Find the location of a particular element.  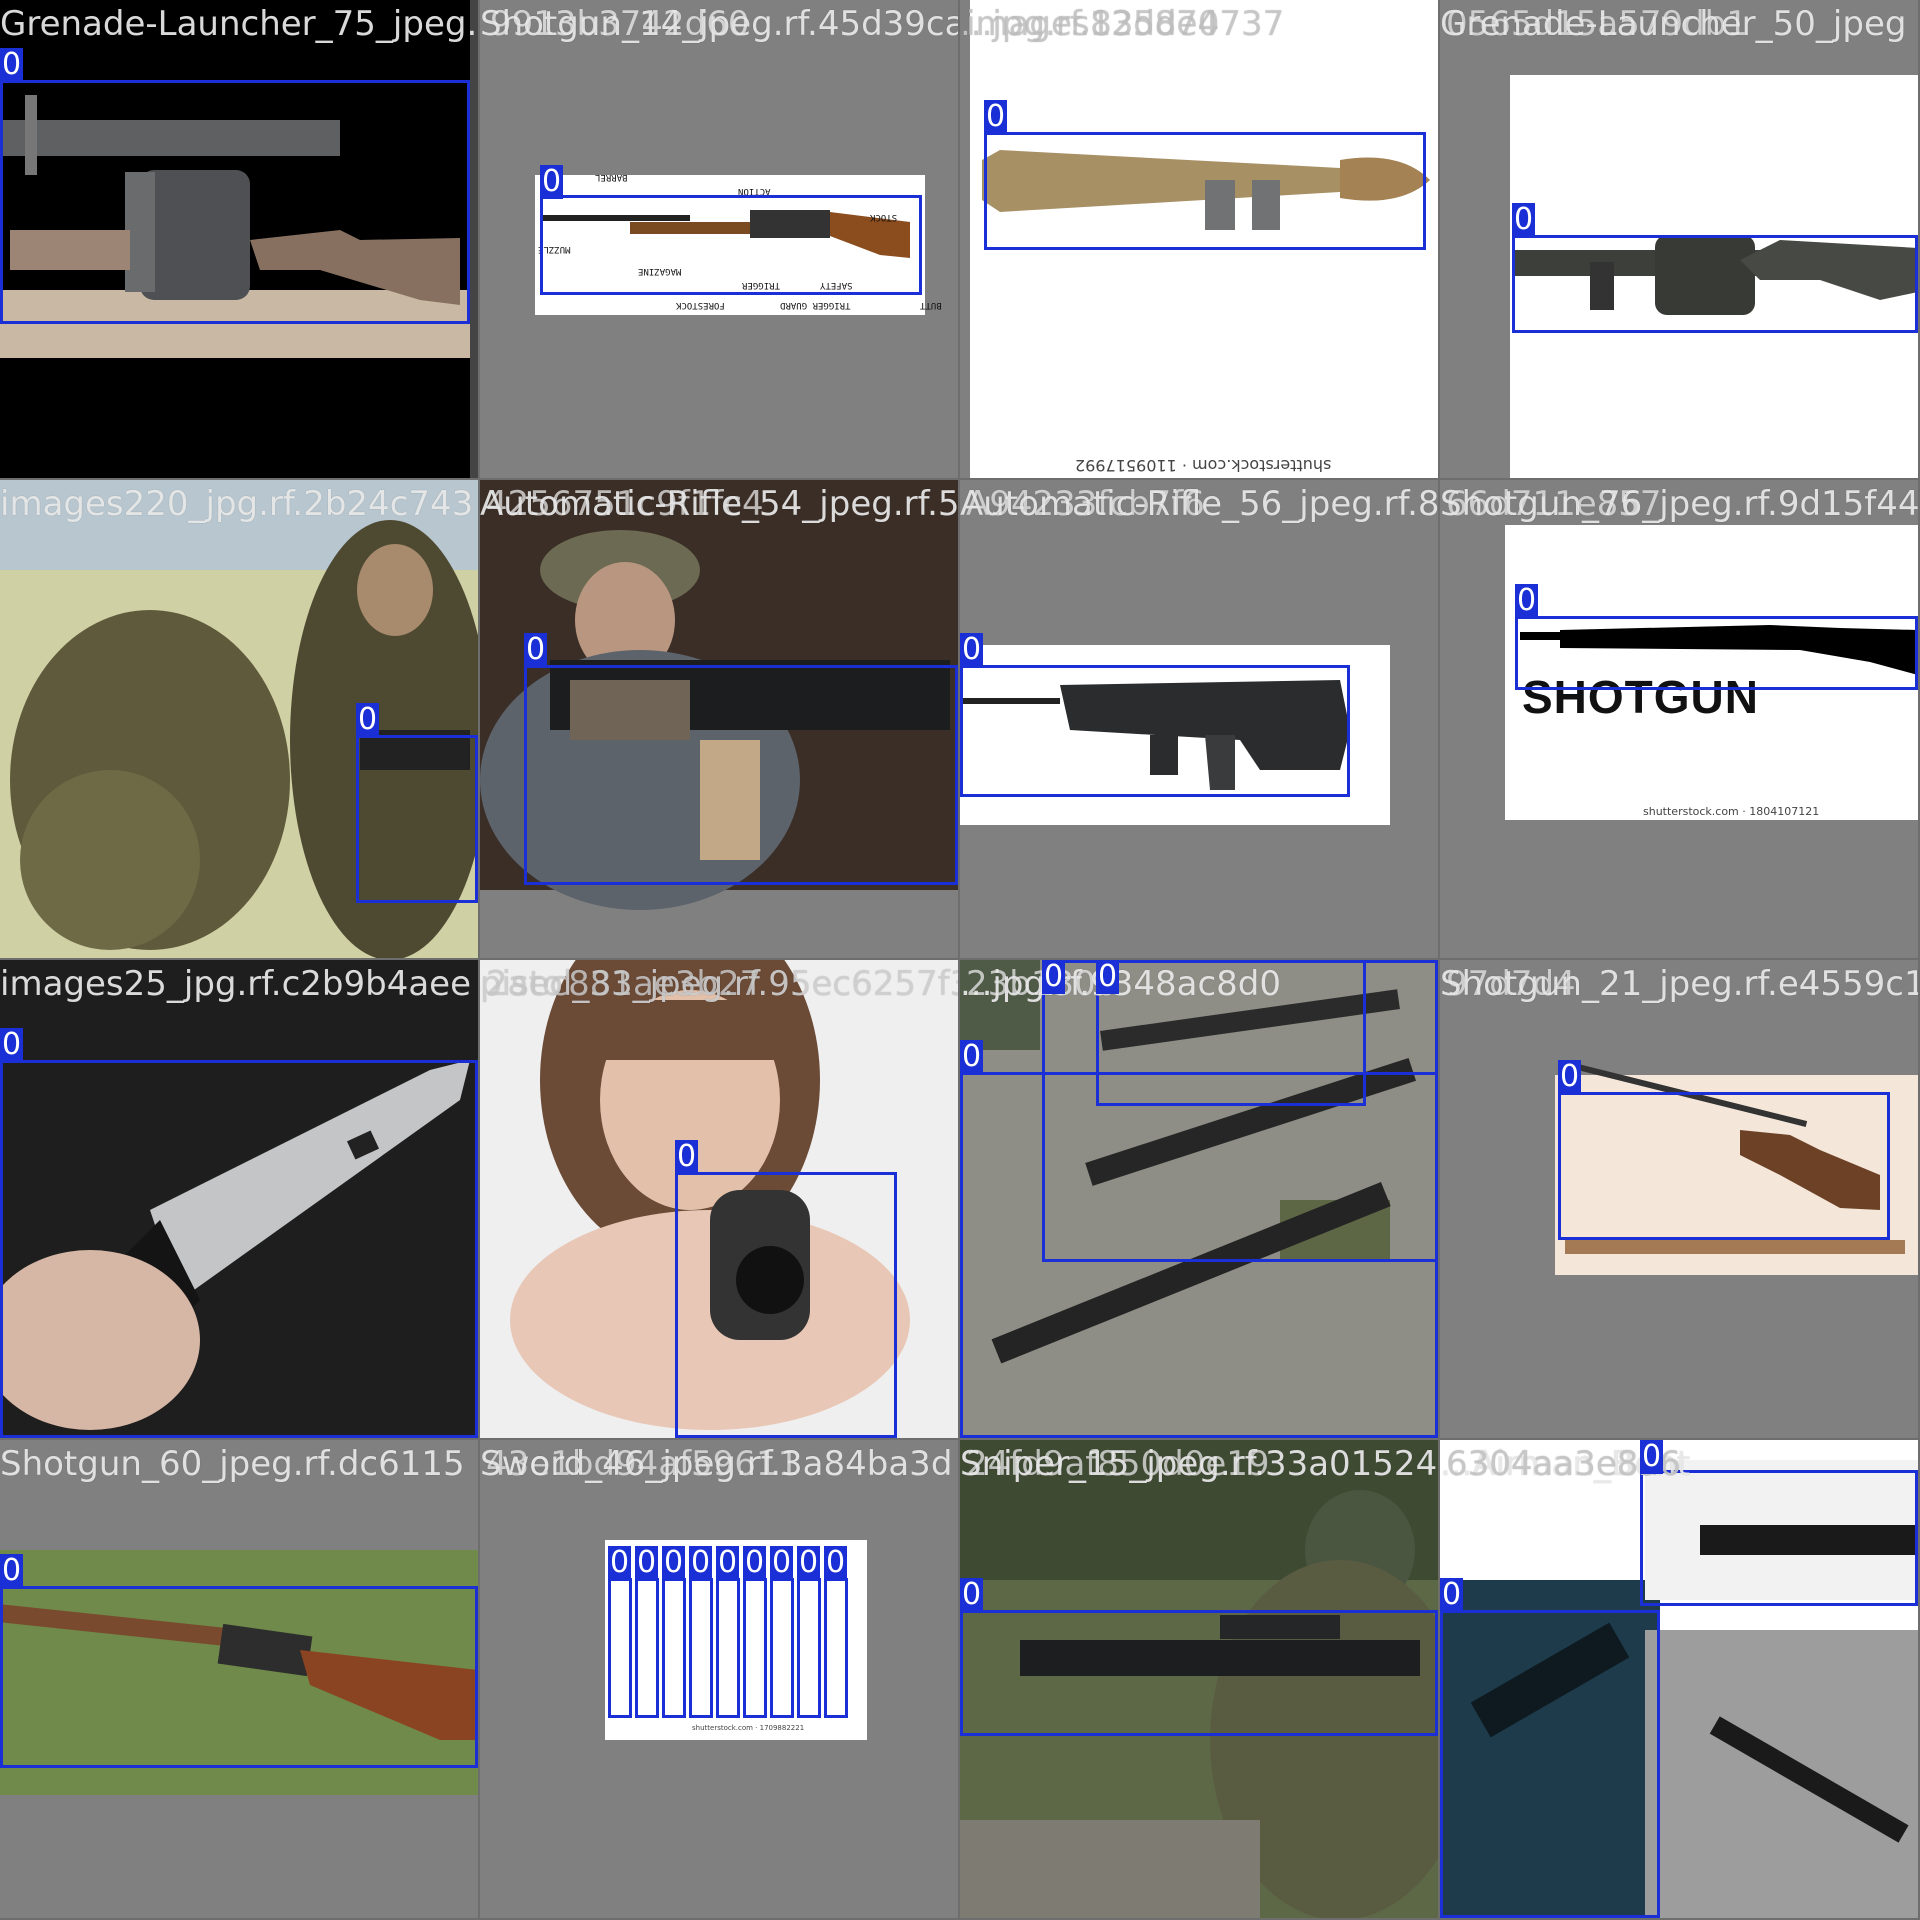

tile-13-class-tag-3: 0 is located at coordinates (674, 1562).